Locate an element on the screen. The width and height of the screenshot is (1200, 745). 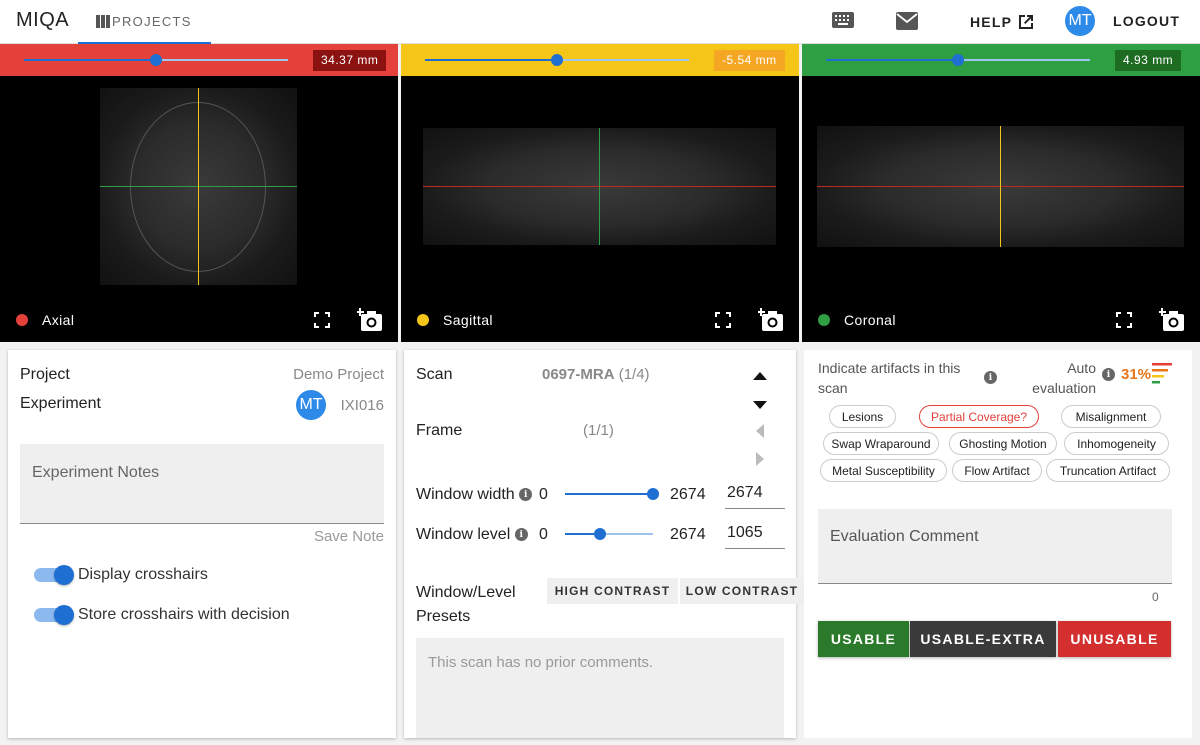
display-crosshairs-label: Display crosshairs is located at coordinates (143, 574).